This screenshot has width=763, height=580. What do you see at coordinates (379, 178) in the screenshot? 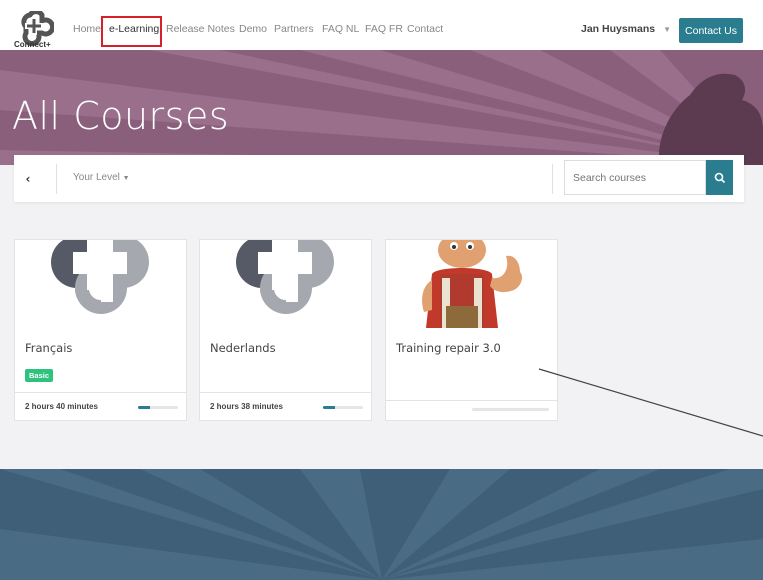
I see `course-filter-bar: ‹ Your Level ▼` at bounding box center [379, 178].